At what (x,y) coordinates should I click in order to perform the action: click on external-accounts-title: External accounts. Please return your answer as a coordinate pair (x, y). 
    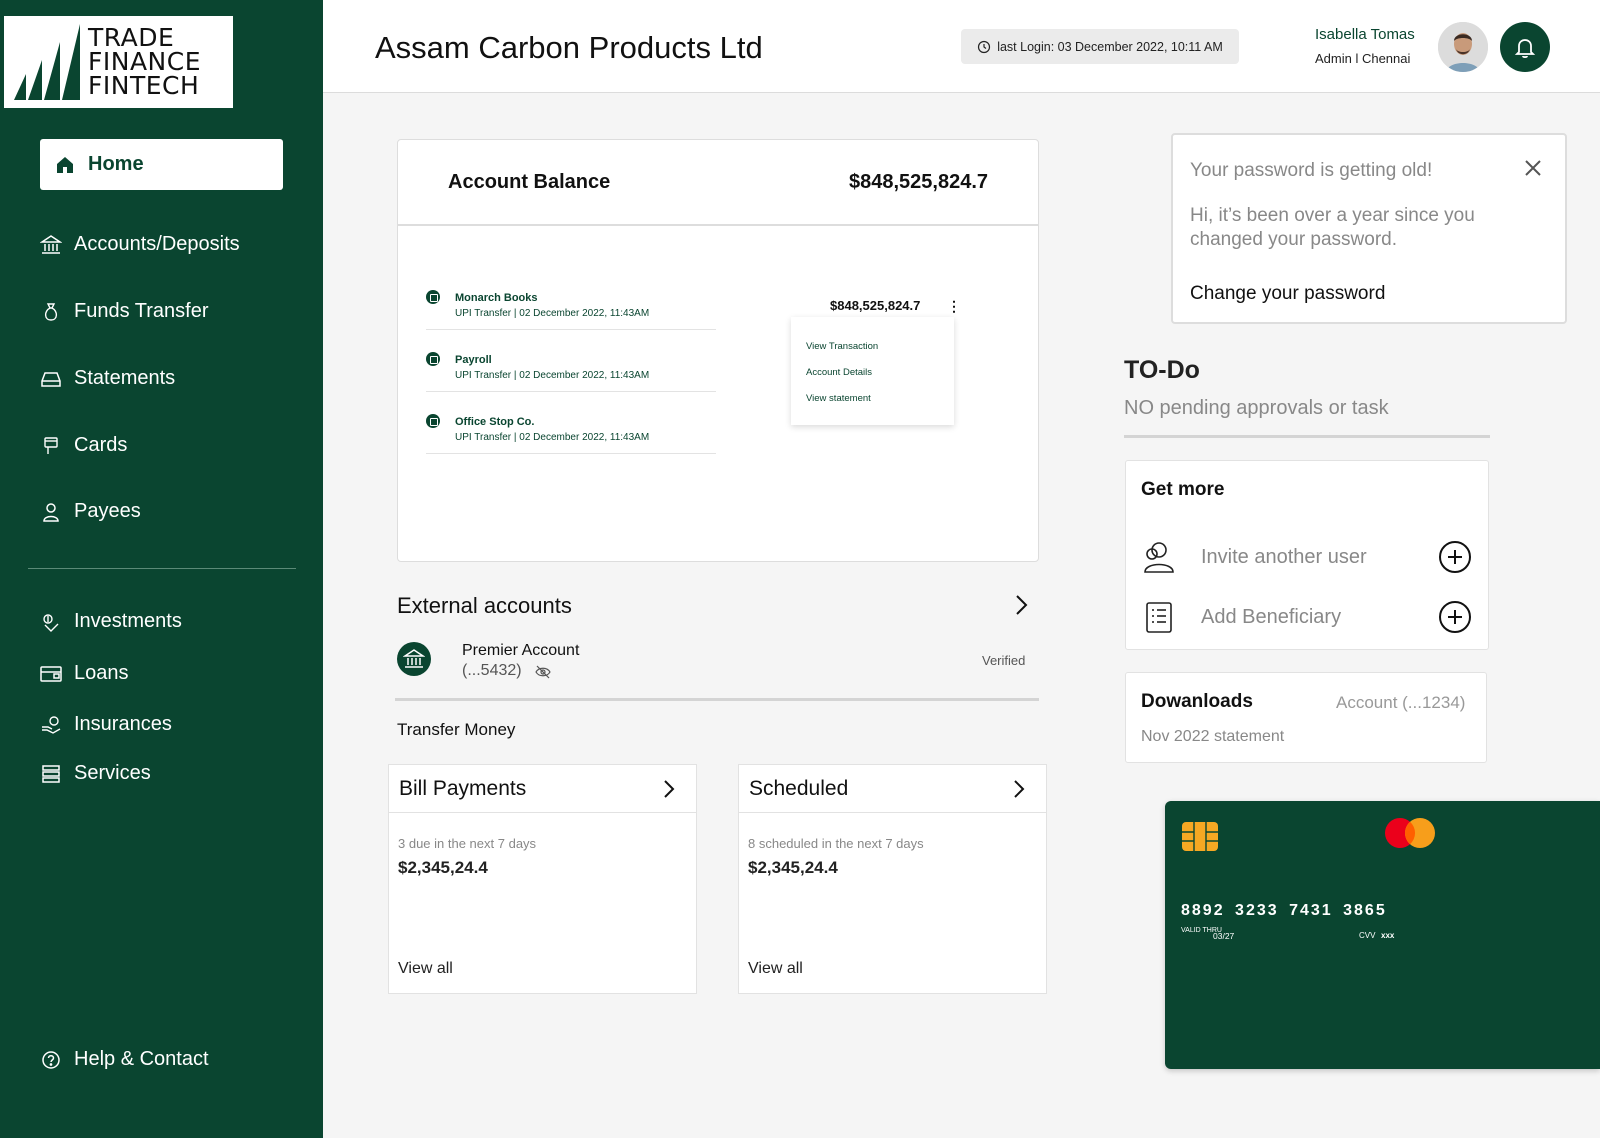
    Looking at the image, I should click on (484, 605).